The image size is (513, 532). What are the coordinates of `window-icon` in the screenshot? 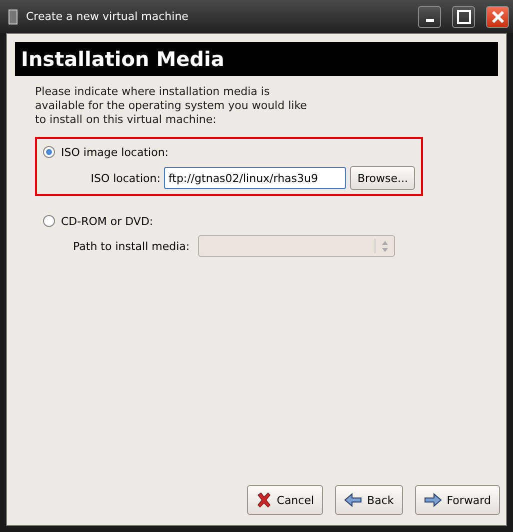 It's located at (13, 16).